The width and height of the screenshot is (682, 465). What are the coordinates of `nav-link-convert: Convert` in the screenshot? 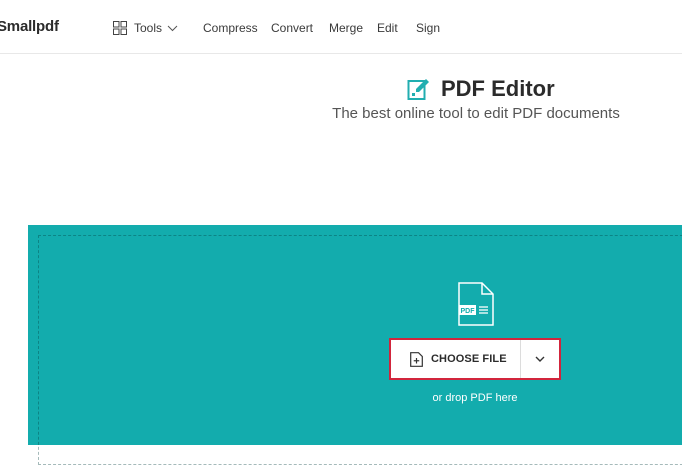 It's located at (292, 28).